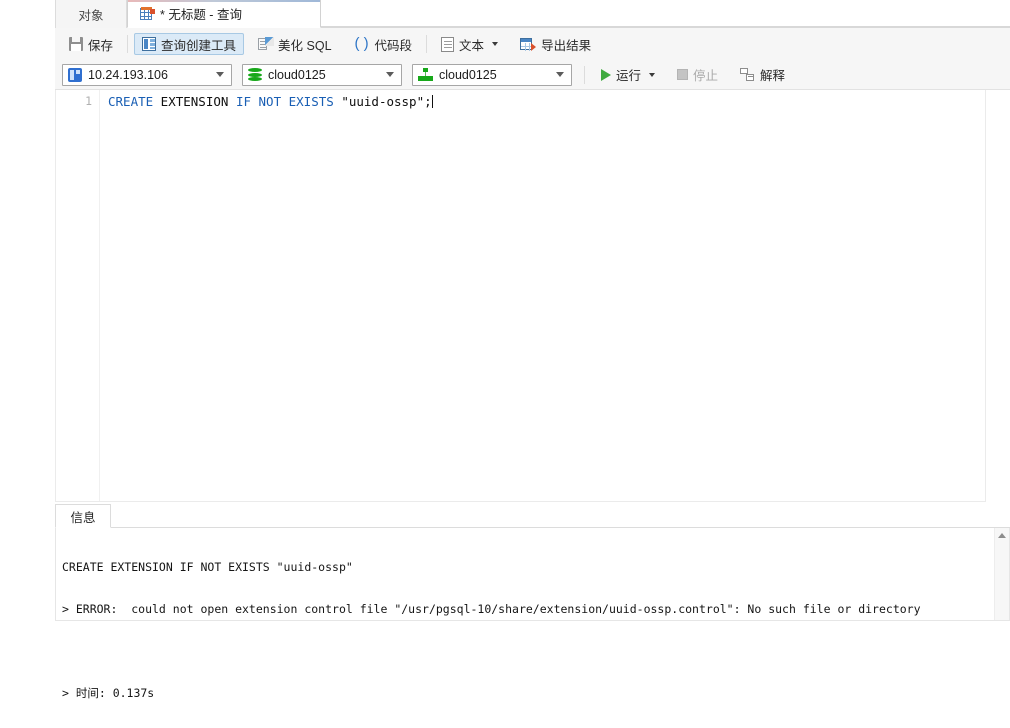  What do you see at coordinates (199, 45) in the screenshot?
I see `query-builder-label: 查询创建工具` at bounding box center [199, 45].